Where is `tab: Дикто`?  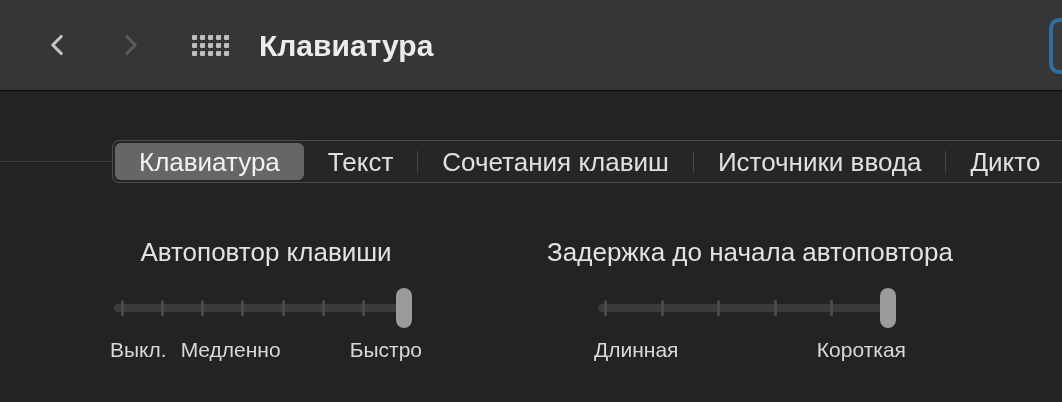
tab: Дикто is located at coordinates (1004, 161).